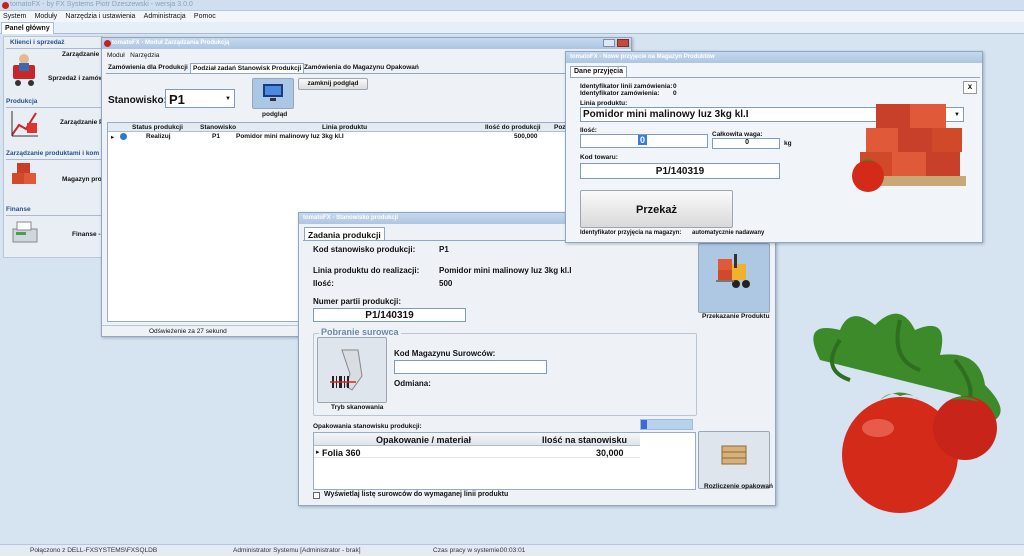 The height and width of the screenshot is (556, 1024). I want to click on menu-system: System, so click(14, 16).